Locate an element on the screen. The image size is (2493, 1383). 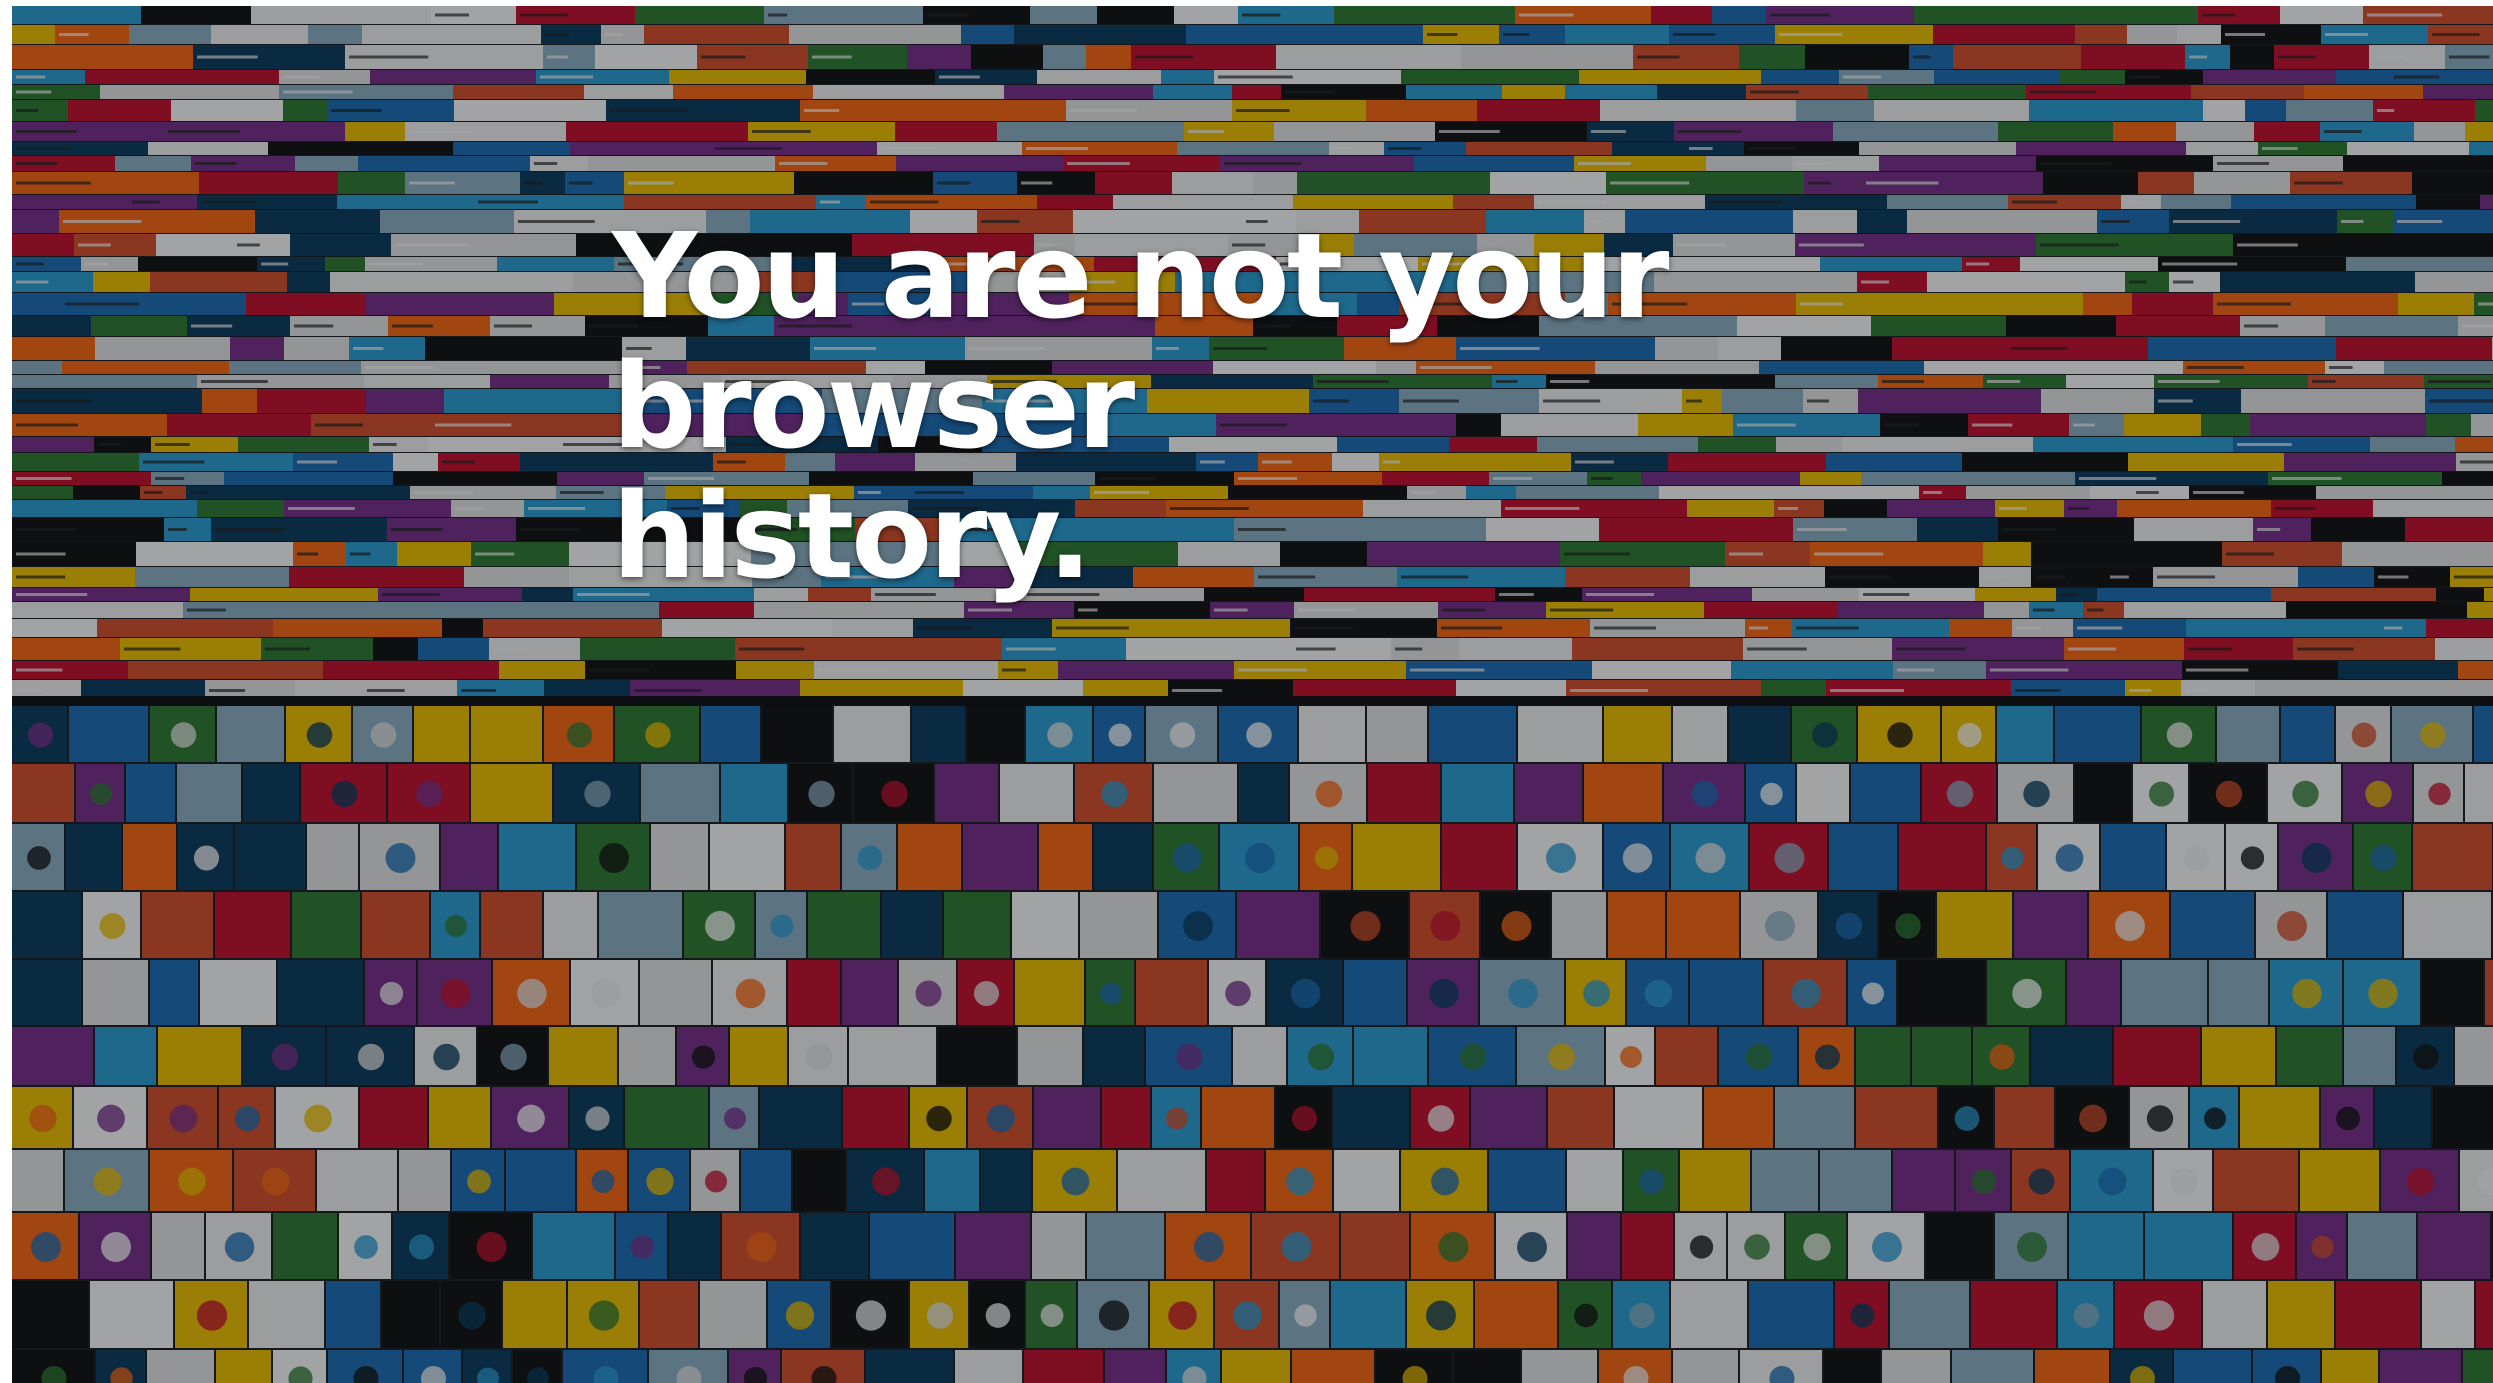
collage-divider is located at coordinates (1252, 701).